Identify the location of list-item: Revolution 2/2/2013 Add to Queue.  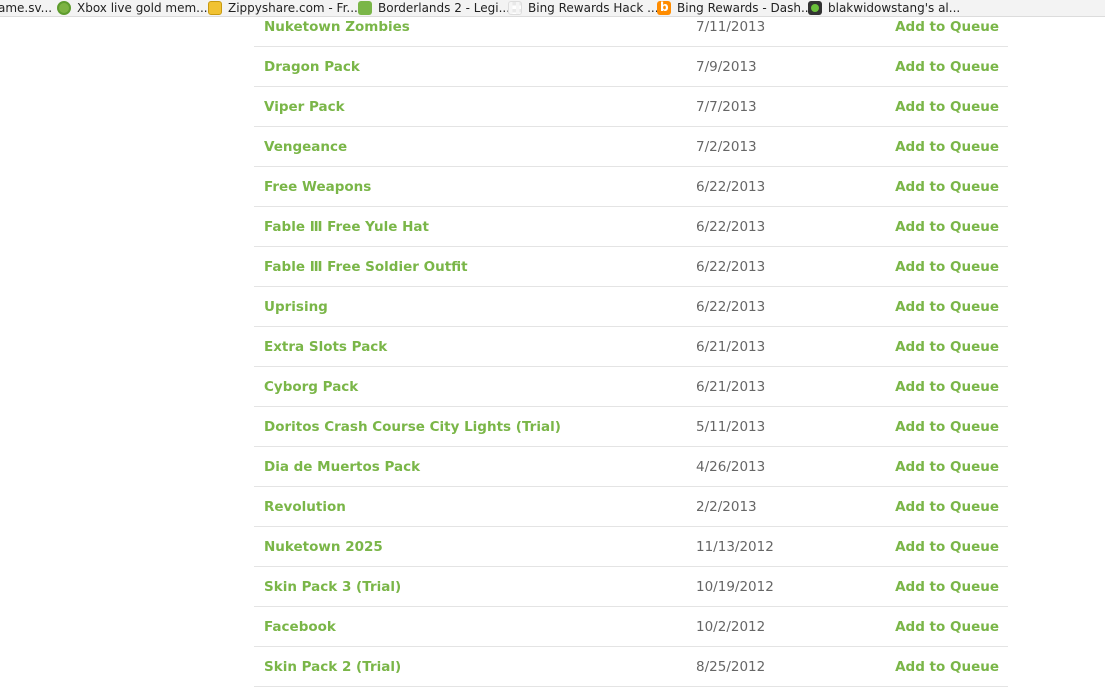
(631, 507).